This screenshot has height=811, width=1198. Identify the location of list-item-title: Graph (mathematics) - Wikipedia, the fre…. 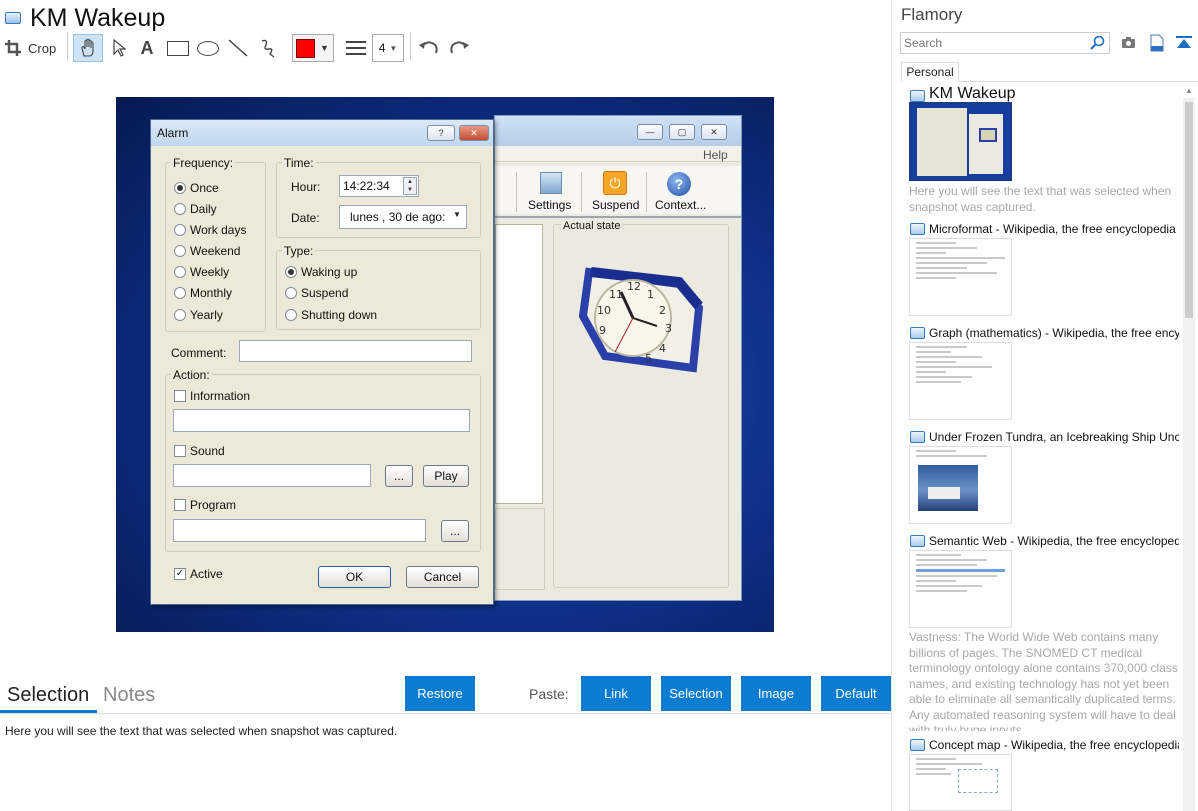
(1054, 333).